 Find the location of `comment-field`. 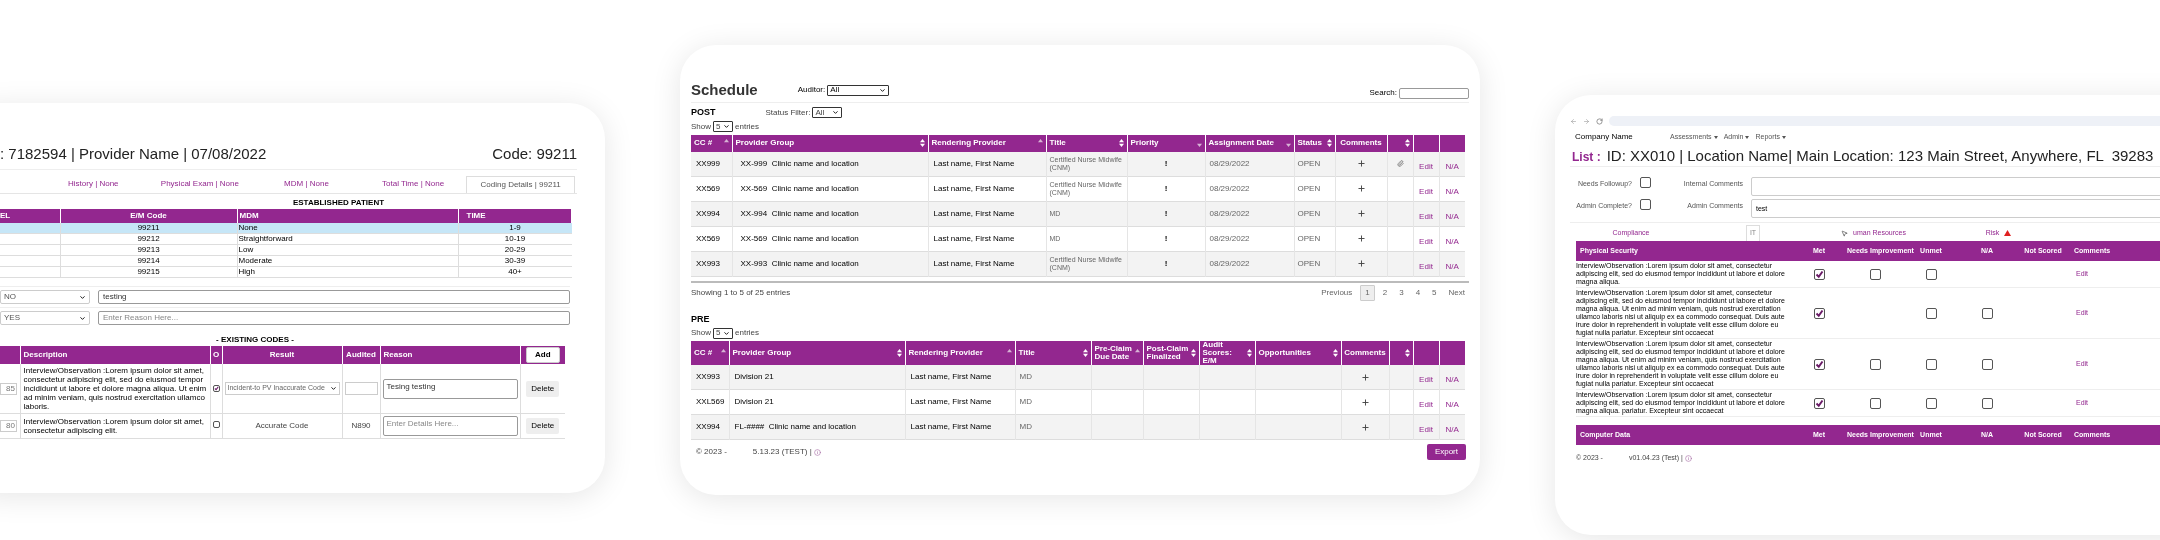

comment-field is located at coordinates (1955, 186).